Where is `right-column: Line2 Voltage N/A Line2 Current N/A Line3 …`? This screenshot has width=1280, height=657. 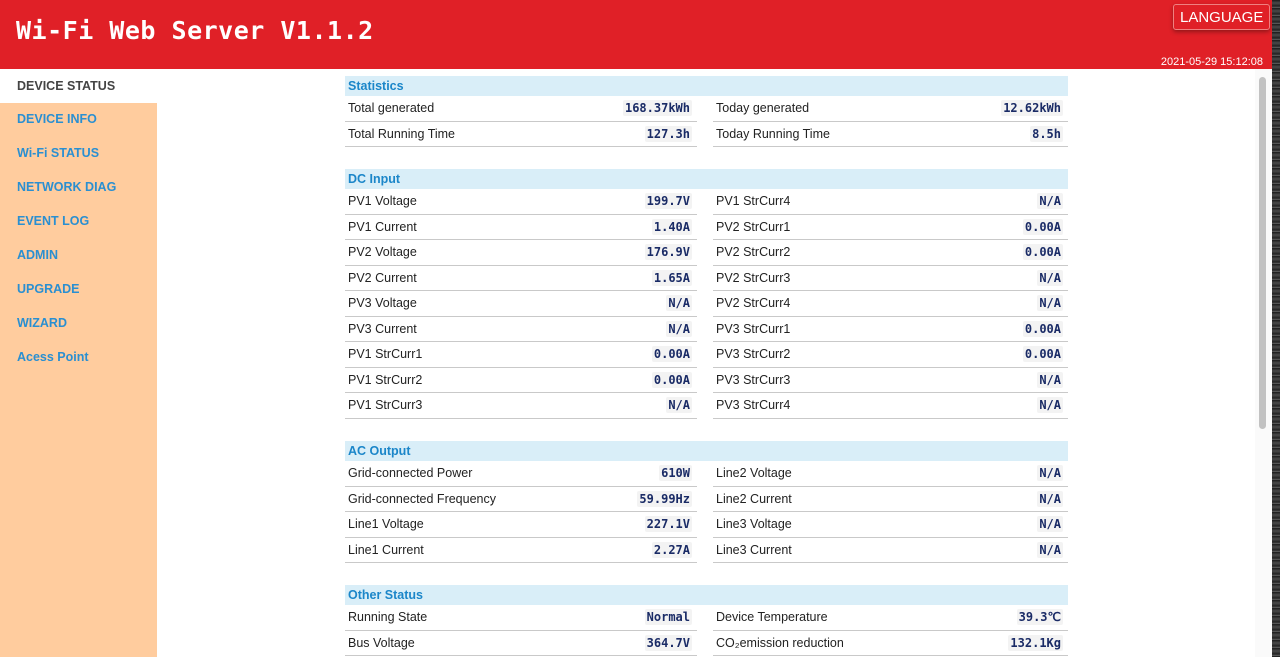 right-column: Line2 Voltage N/A Line2 Current N/A Line3 … is located at coordinates (890, 512).